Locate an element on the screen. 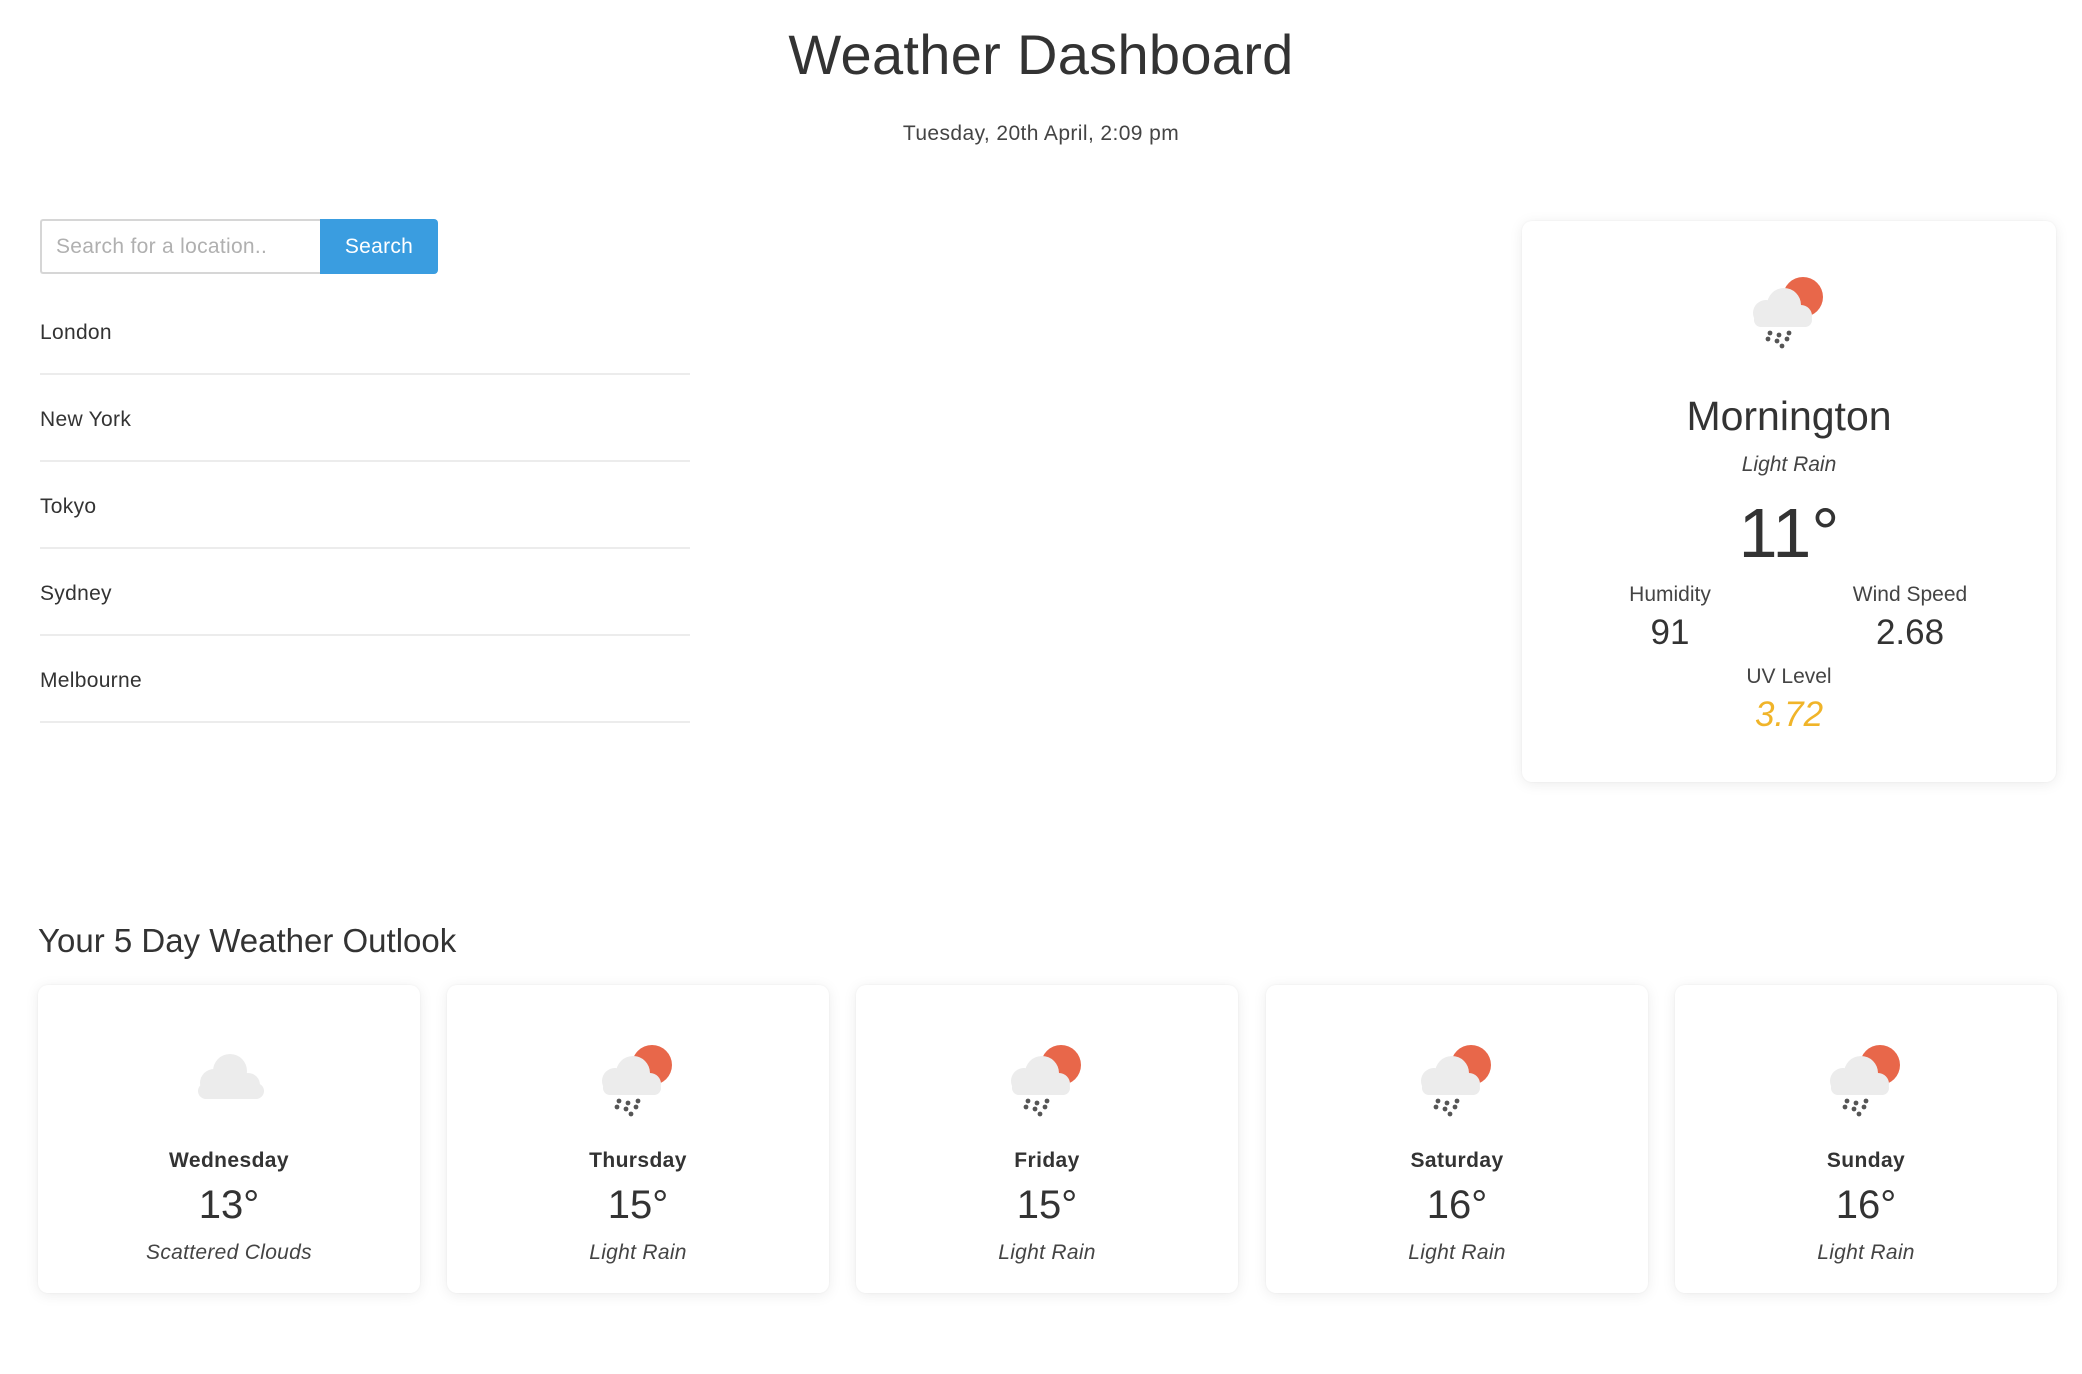 Image resolution: width=2082 pixels, height=1374 pixels. location-item-new-york: New York is located at coordinates (365, 418).